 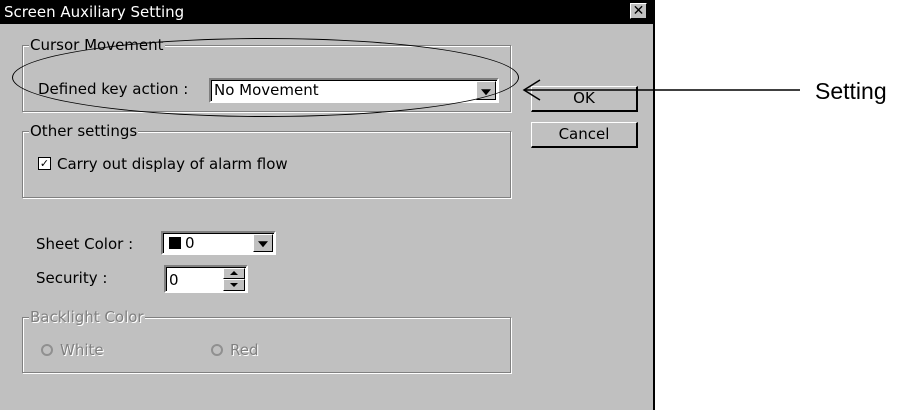 I want to click on security-decrement-button, so click(x=234, y=285).